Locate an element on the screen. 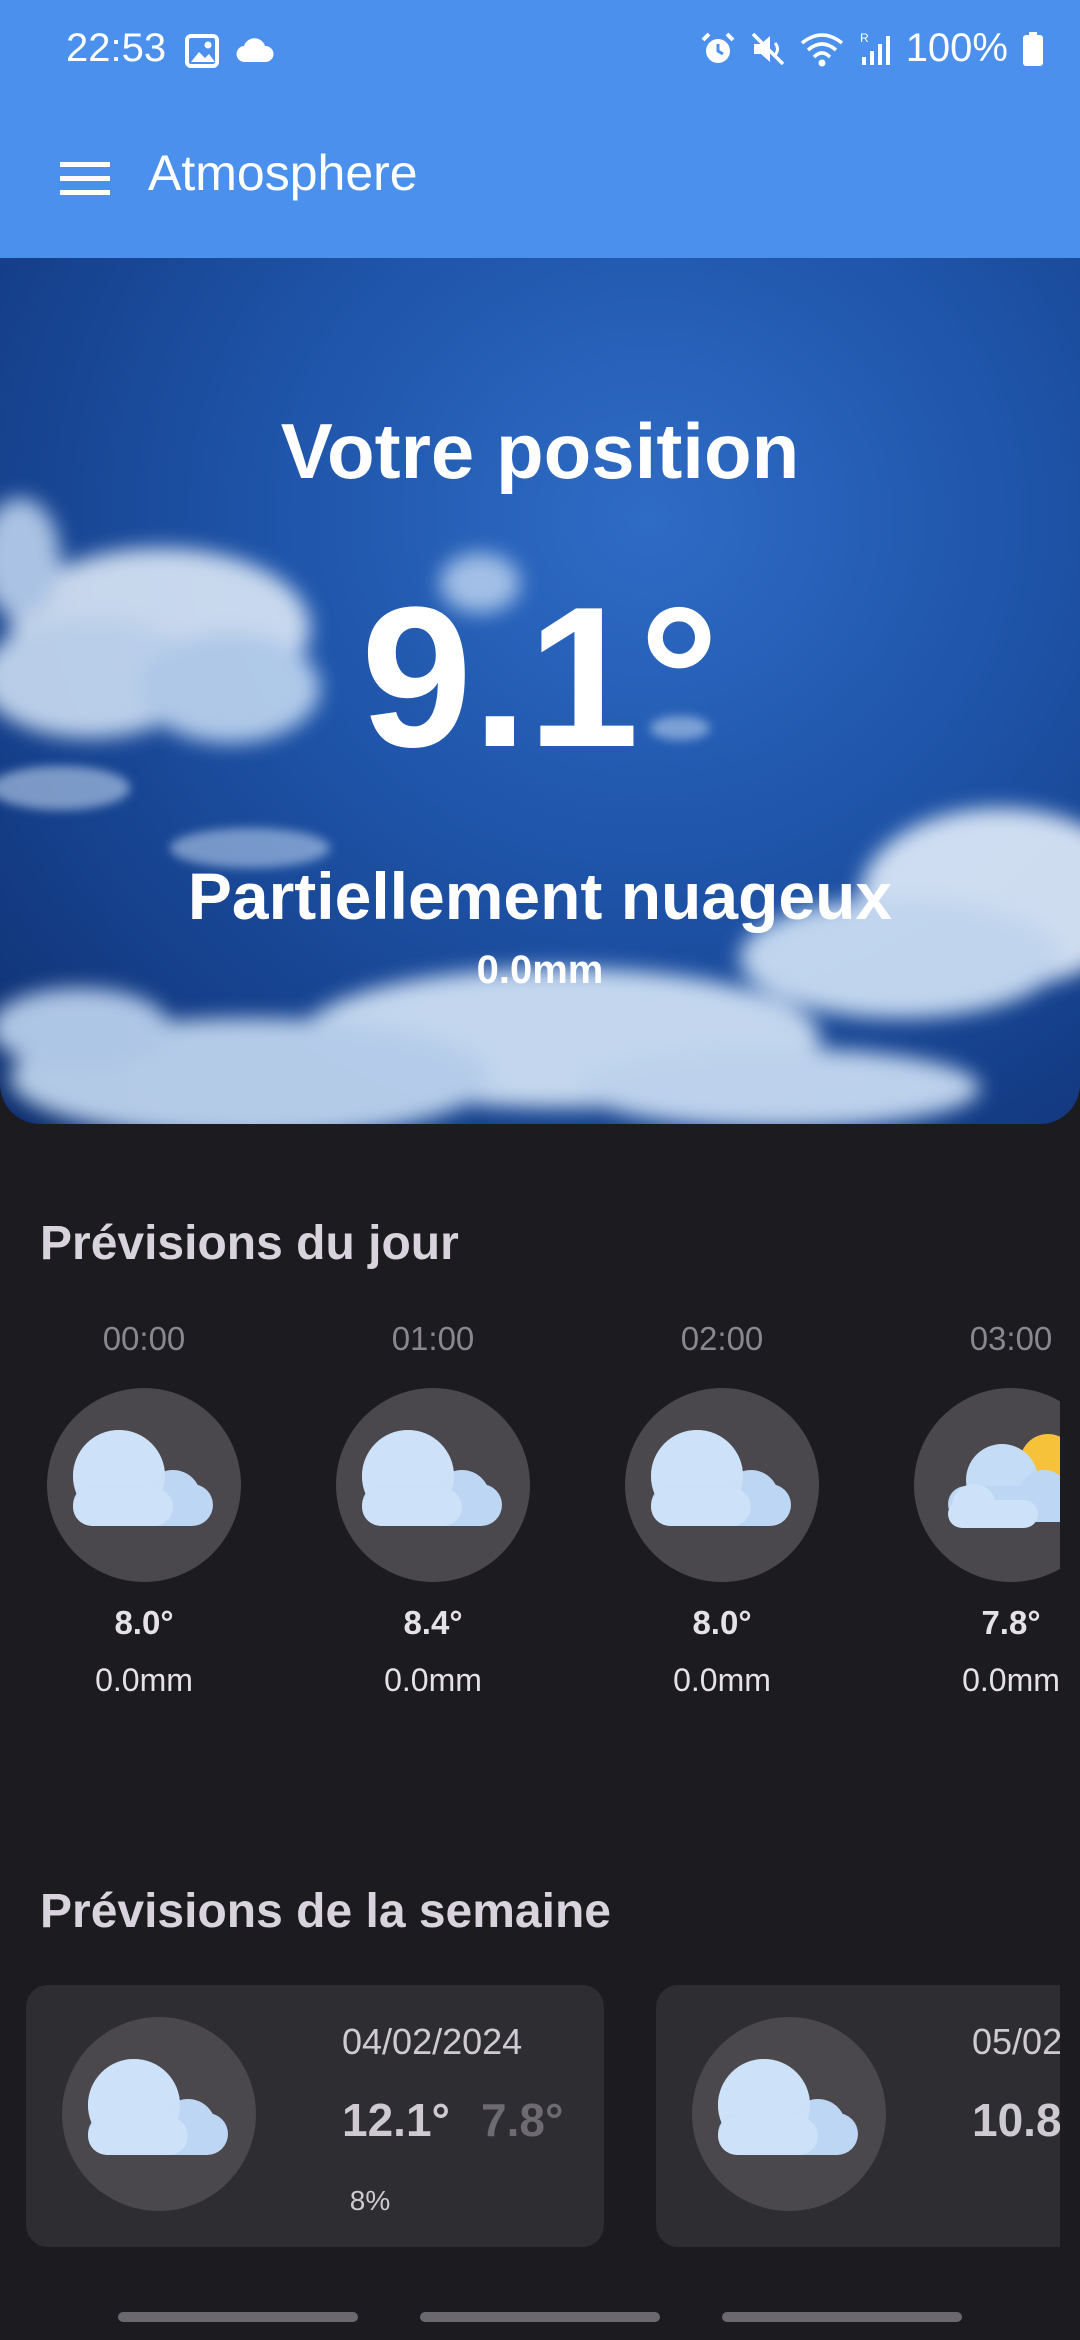  nav-gesture-handle-right is located at coordinates (842, 2317).